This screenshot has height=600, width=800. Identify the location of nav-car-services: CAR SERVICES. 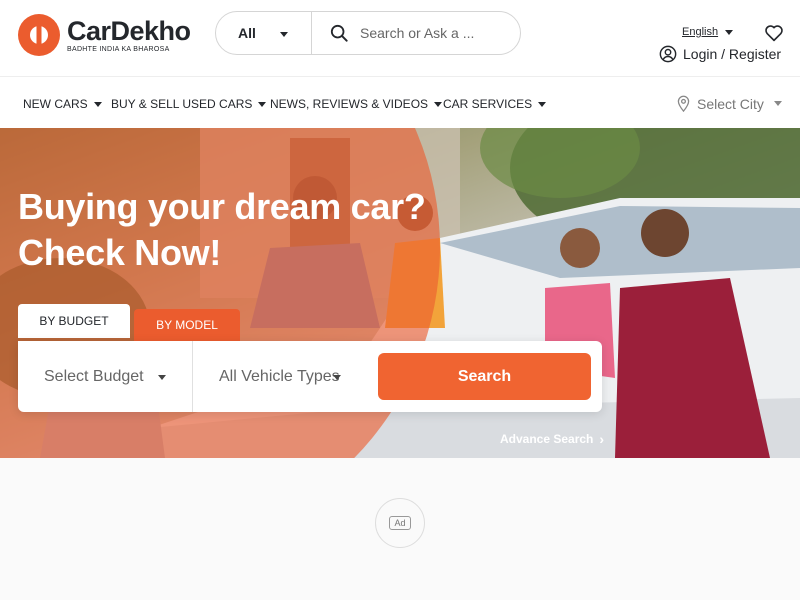
(495, 104).